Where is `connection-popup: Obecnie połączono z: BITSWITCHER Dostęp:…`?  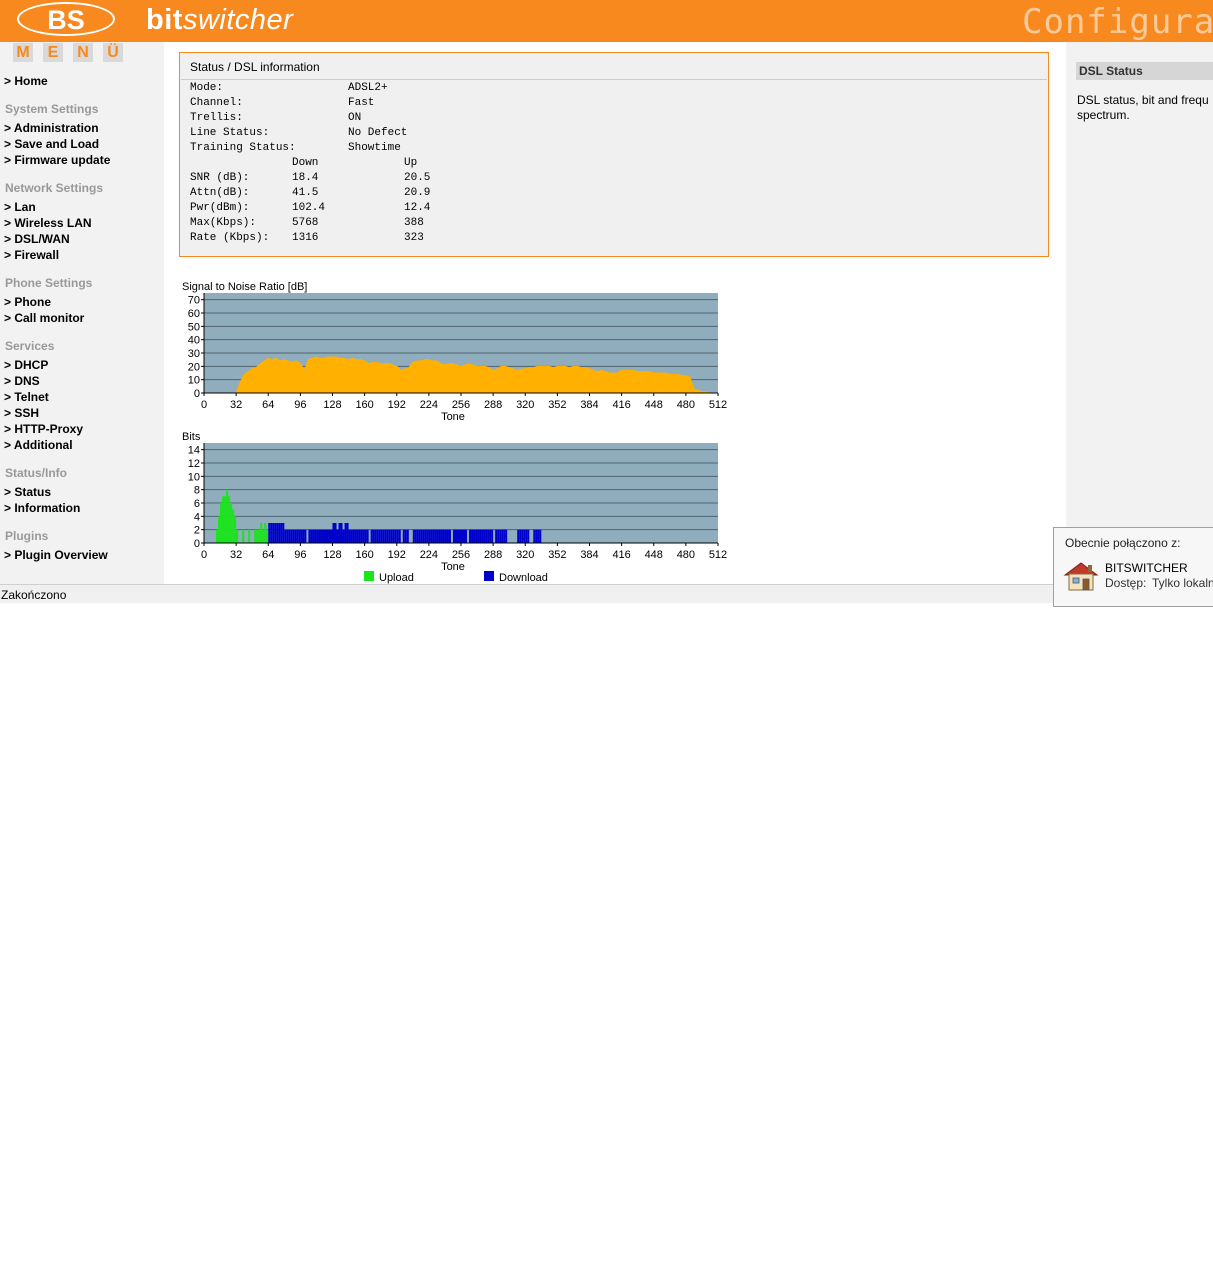
connection-popup: Obecnie połączono z: BITSWITCHER Dostęp:… is located at coordinates (1133, 567).